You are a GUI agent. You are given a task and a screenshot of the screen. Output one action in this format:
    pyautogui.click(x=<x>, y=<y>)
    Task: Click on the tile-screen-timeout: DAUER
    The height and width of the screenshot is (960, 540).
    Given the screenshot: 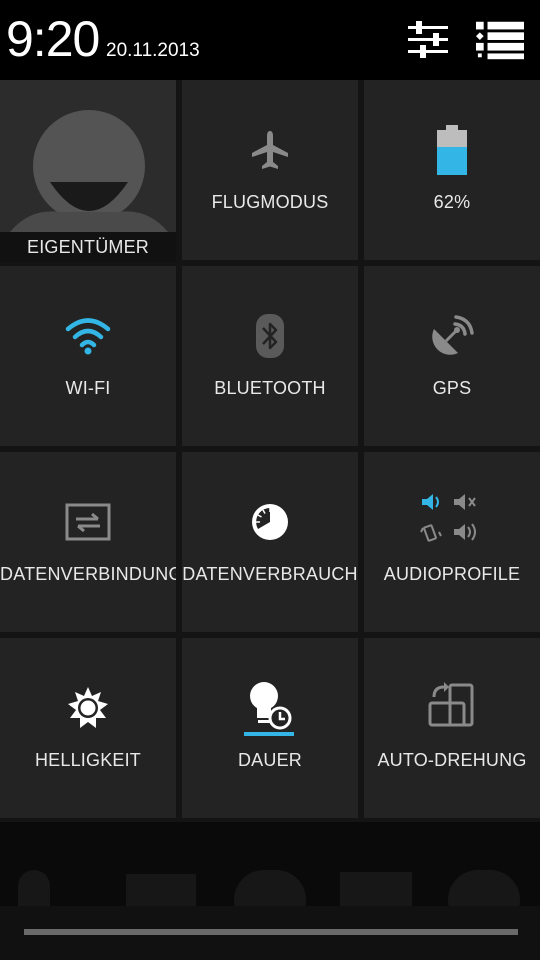 What is the action you would take?
    pyautogui.click(x=270, y=728)
    